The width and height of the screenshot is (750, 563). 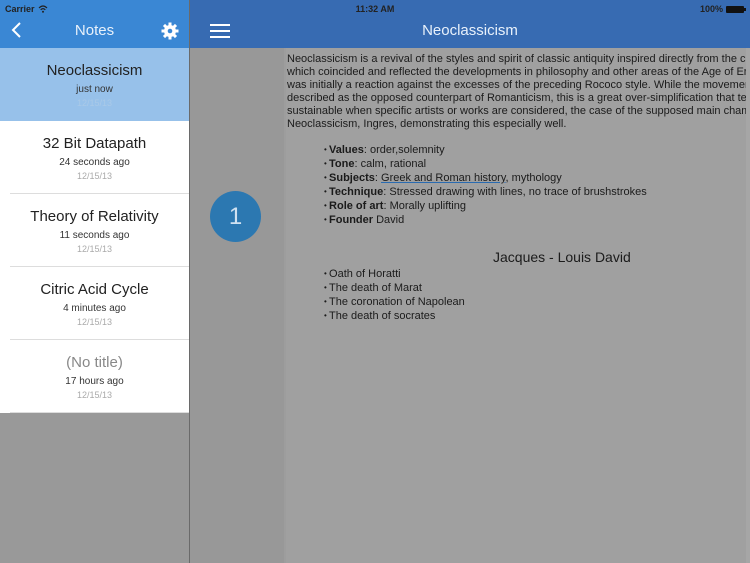 What do you see at coordinates (485, 220) in the screenshot?
I see `attribute-item: Founder David` at bounding box center [485, 220].